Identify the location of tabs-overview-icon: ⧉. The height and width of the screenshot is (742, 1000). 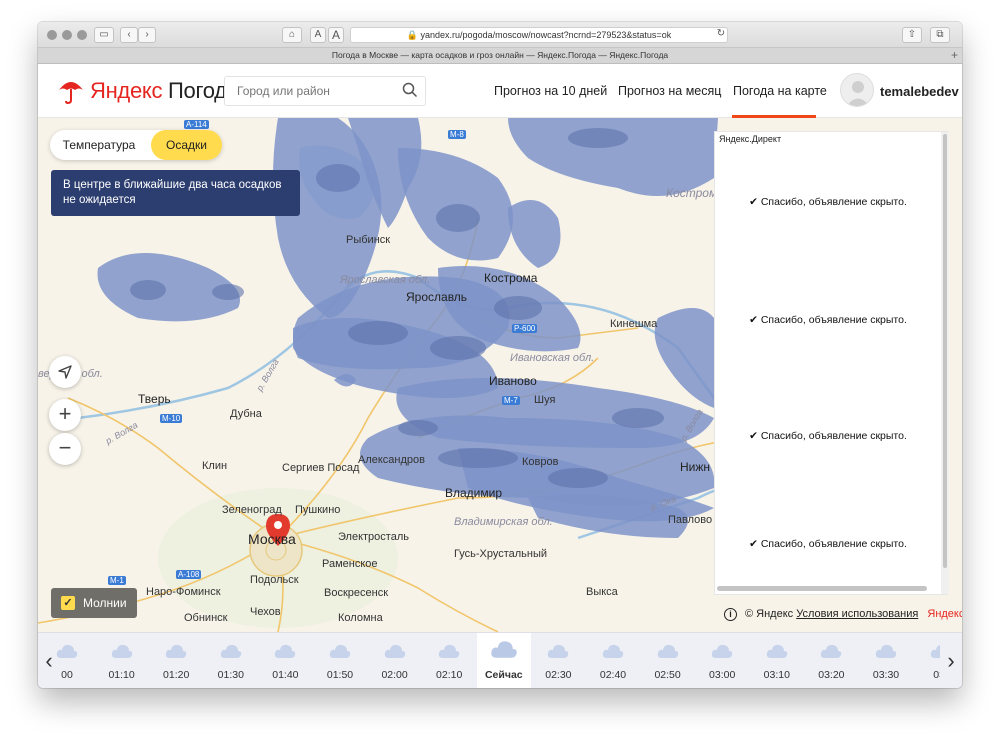
(940, 35).